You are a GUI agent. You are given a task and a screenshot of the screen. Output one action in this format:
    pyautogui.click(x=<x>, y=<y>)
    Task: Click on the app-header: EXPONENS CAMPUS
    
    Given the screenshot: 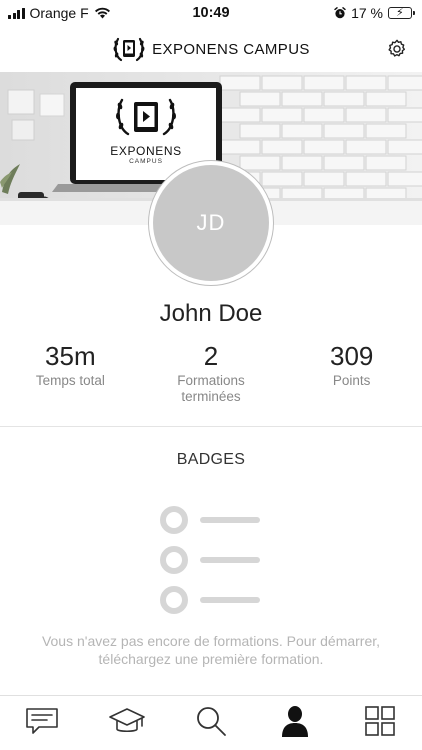 What is the action you would take?
    pyautogui.click(x=211, y=49)
    